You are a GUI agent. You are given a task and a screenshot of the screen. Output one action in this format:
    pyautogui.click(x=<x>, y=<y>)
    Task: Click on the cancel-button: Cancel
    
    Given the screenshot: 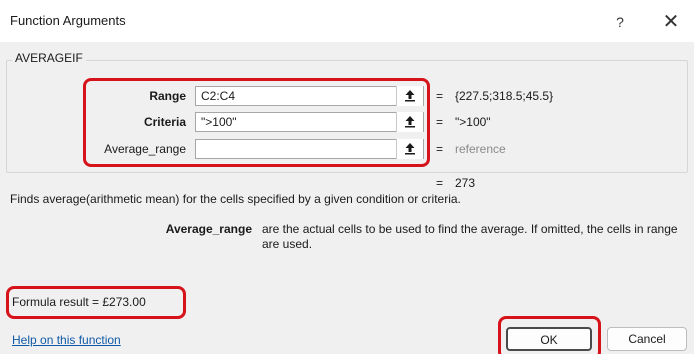 What is the action you would take?
    pyautogui.click(x=647, y=339)
    